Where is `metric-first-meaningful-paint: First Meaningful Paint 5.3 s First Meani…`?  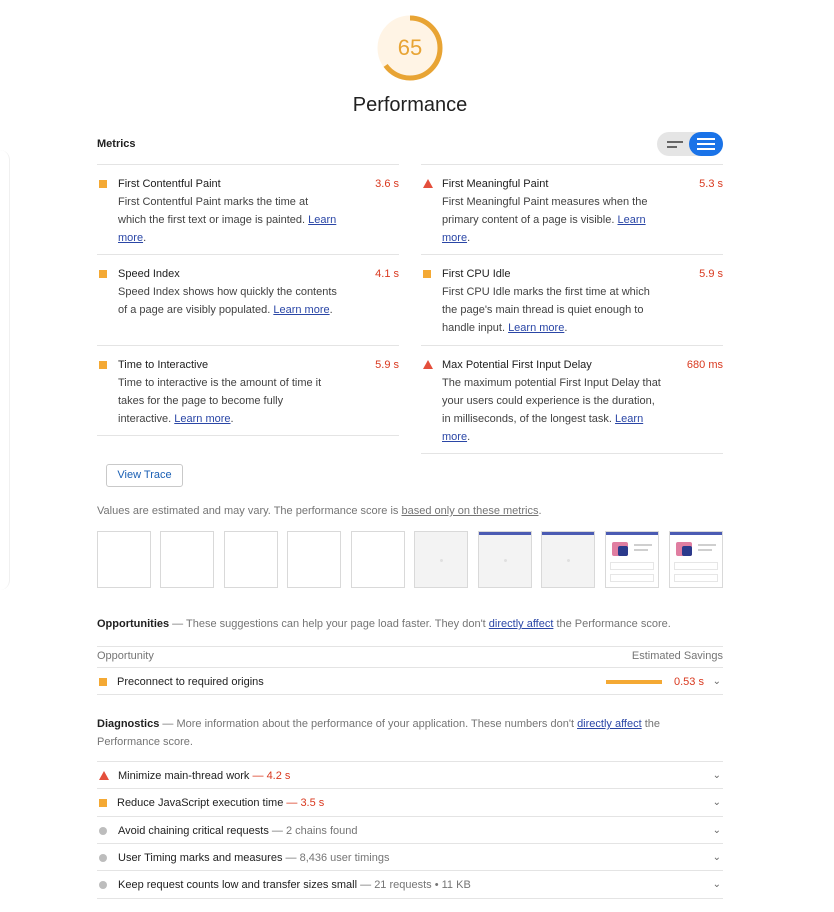
metric-first-meaningful-paint: First Meaningful Paint 5.3 s First Meani… is located at coordinates (572, 209).